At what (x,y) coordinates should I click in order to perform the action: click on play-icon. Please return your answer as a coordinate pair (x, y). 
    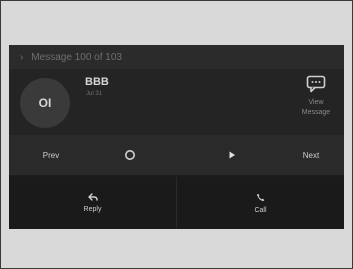
    Looking at the image, I should click on (232, 155).